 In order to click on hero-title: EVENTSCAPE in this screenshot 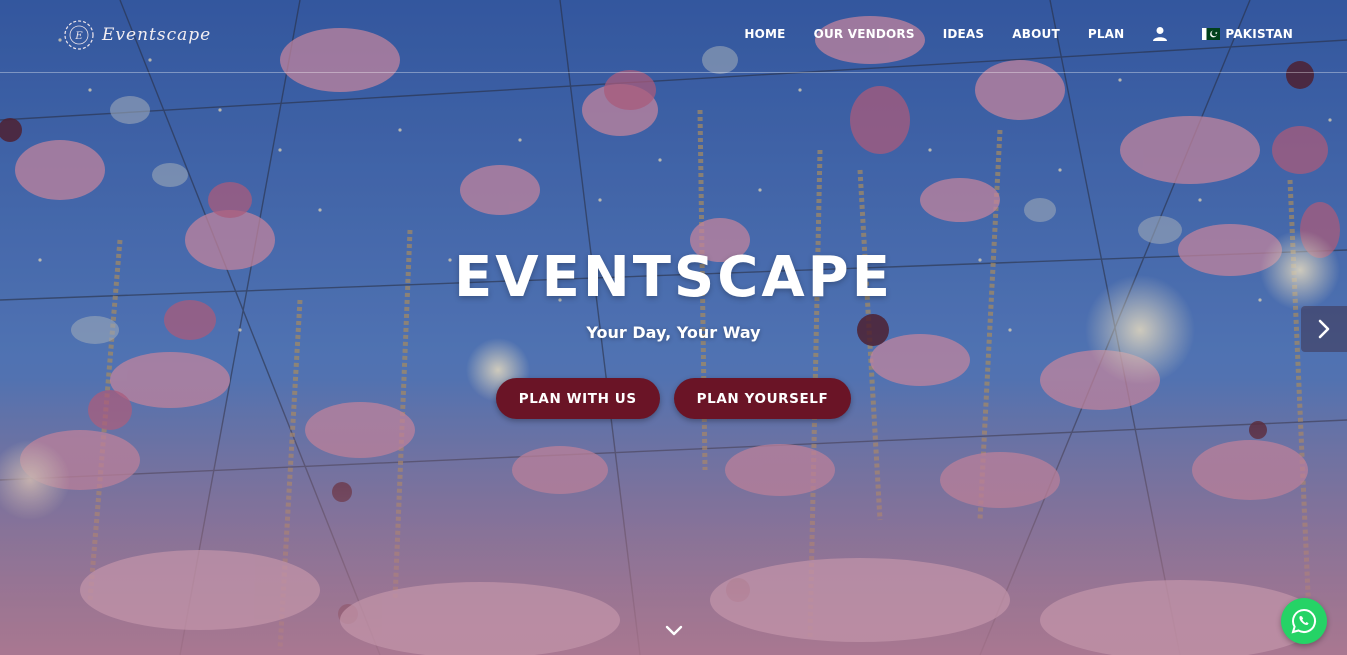, I will do `click(673, 277)`.